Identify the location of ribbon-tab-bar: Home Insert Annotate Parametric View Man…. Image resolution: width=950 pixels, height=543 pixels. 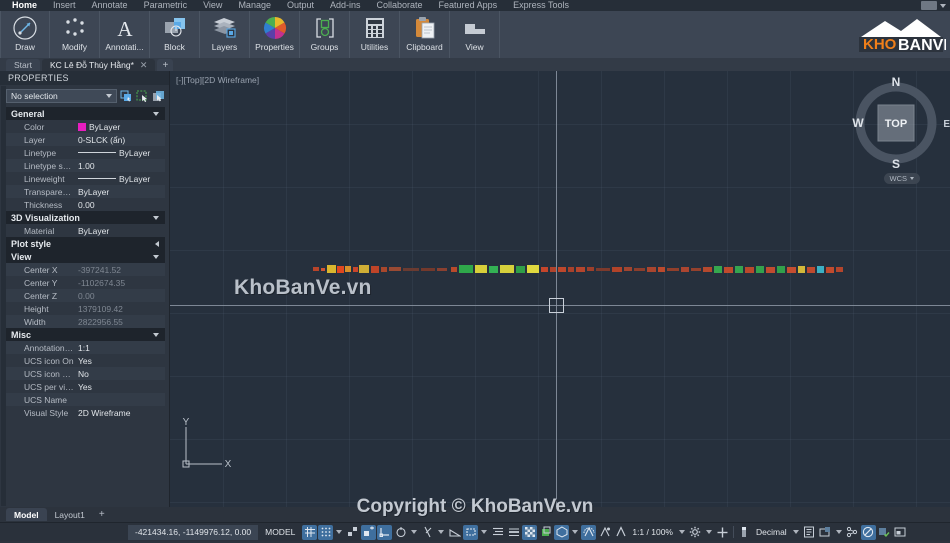
(475, 5).